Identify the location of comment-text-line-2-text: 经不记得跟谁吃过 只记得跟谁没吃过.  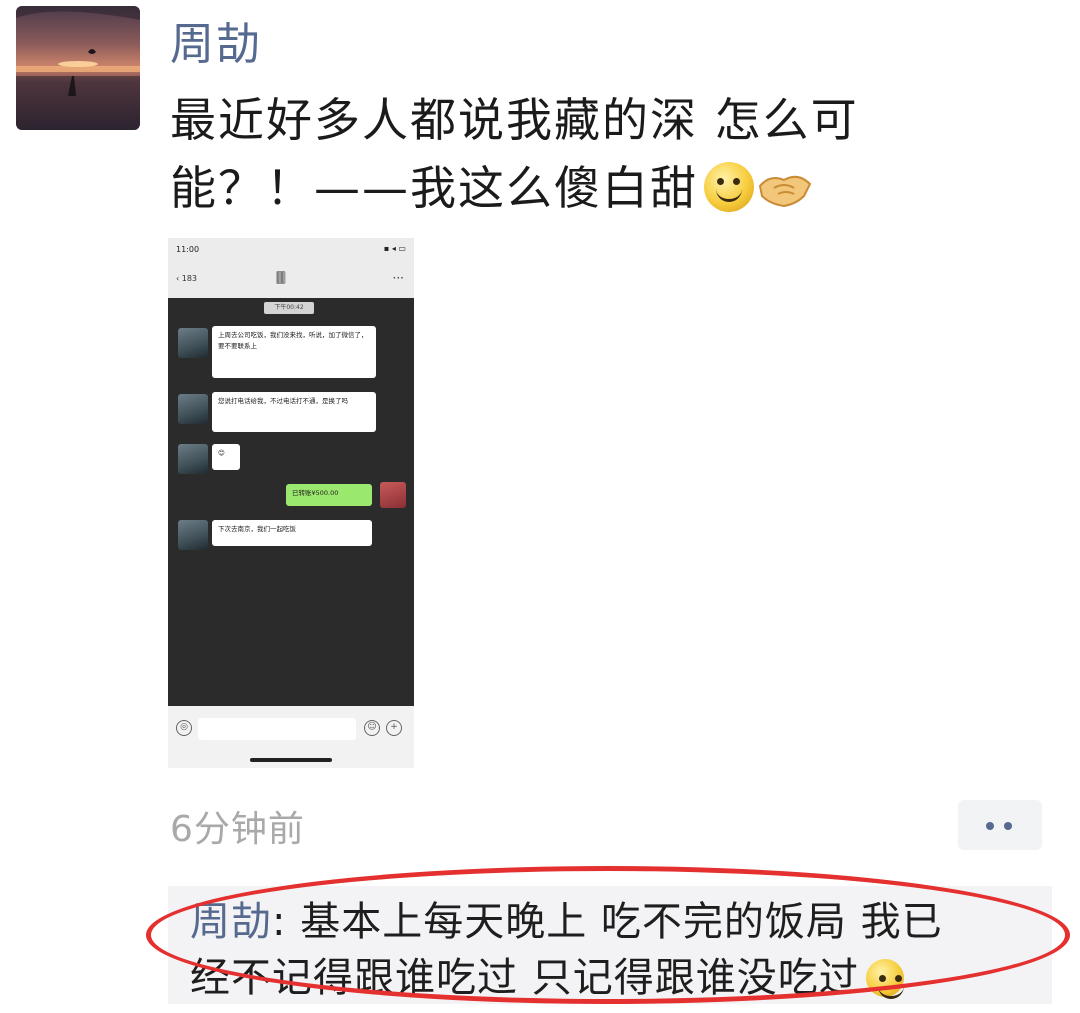
(525, 978).